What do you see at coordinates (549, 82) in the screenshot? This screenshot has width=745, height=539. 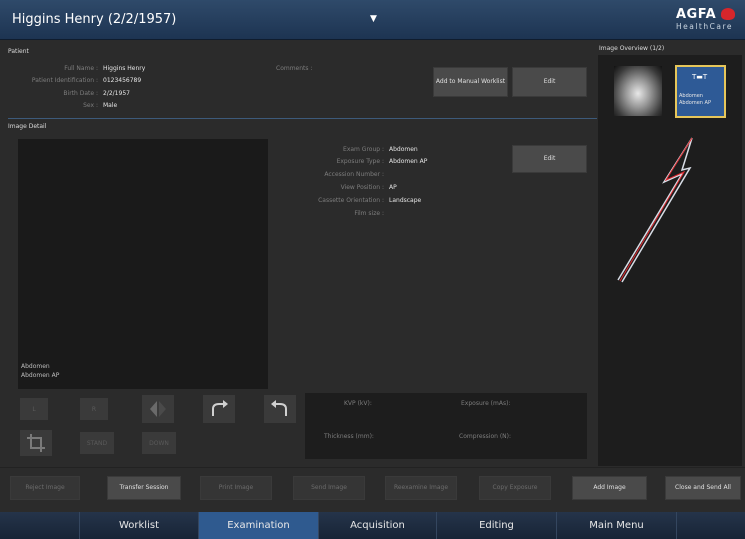 I see `edit-patient-button: Edit` at bounding box center [549, 82].